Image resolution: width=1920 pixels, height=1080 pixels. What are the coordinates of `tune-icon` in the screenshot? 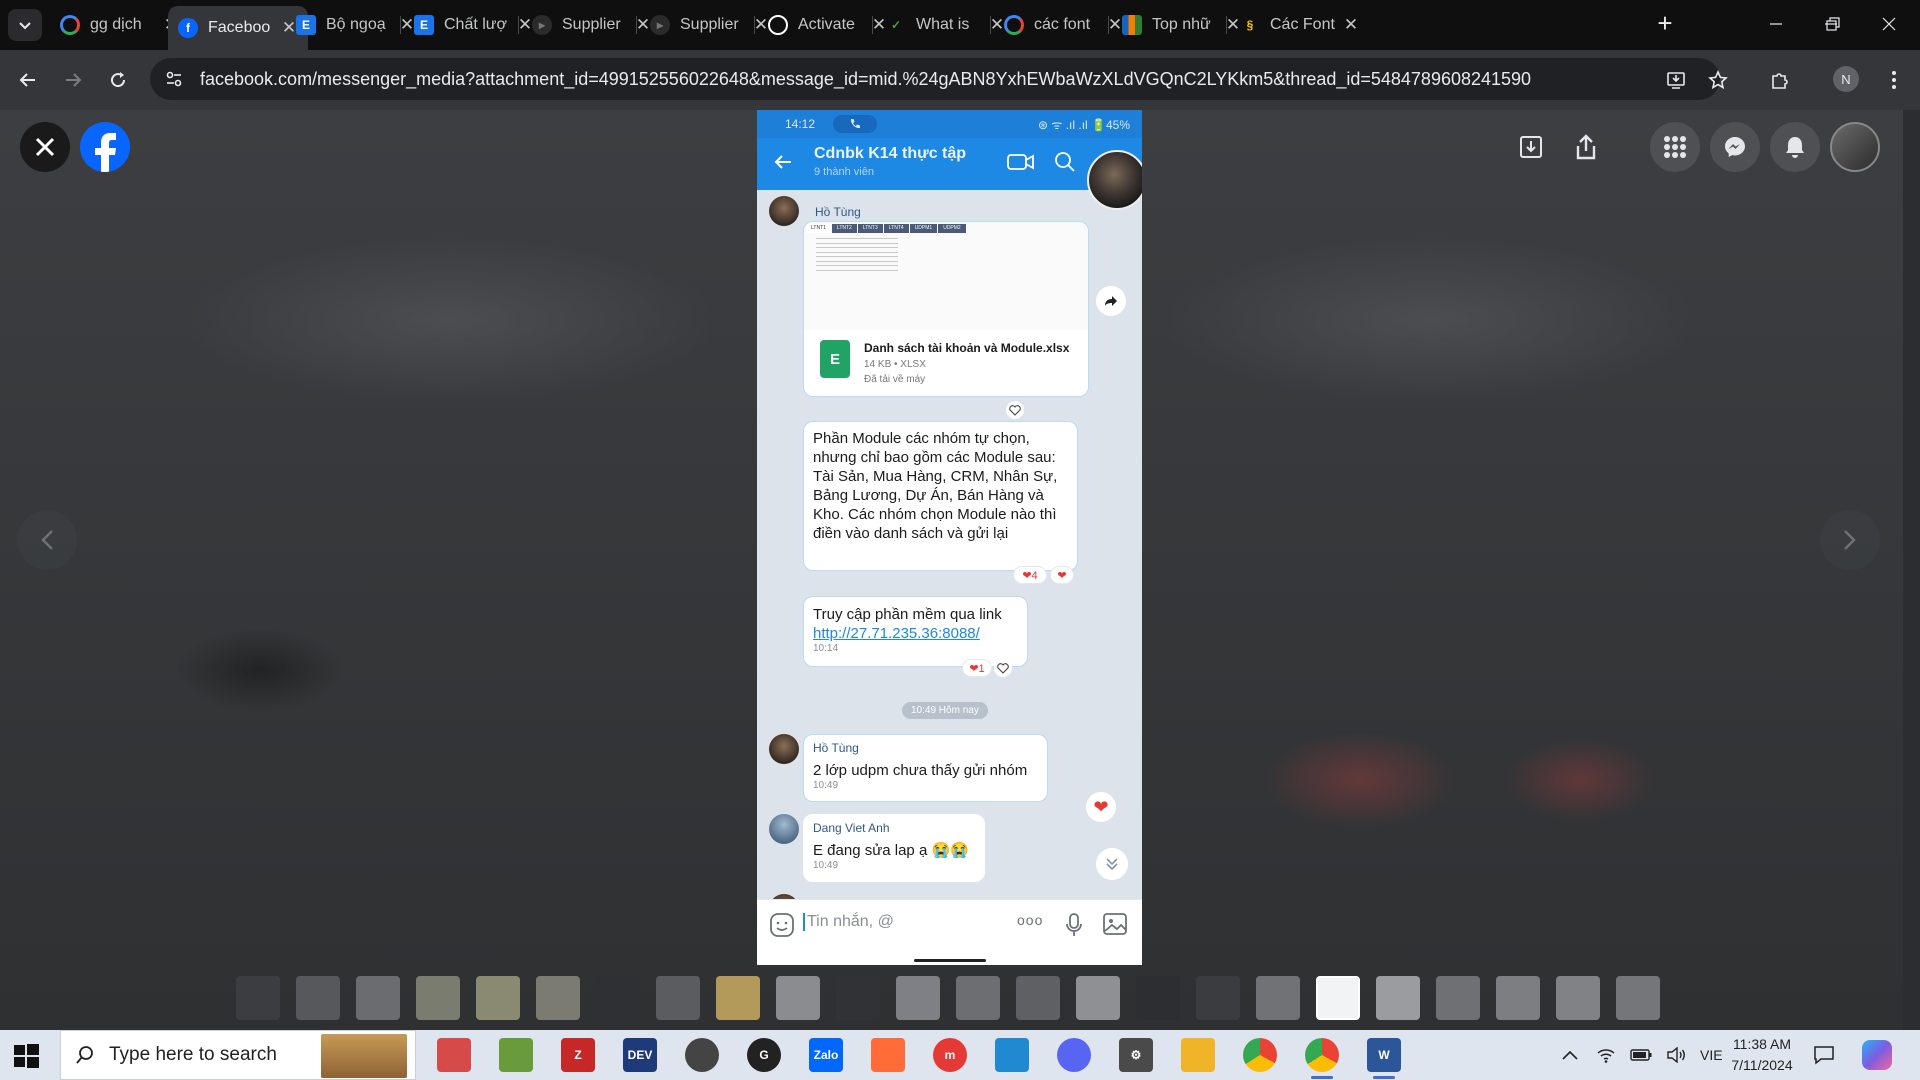 It's located at (174, 79).